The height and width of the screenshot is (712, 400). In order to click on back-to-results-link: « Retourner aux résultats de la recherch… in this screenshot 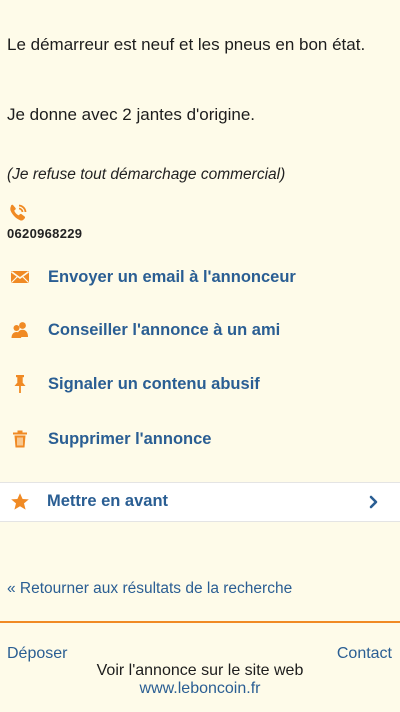, I will do `click(149, 589)`.